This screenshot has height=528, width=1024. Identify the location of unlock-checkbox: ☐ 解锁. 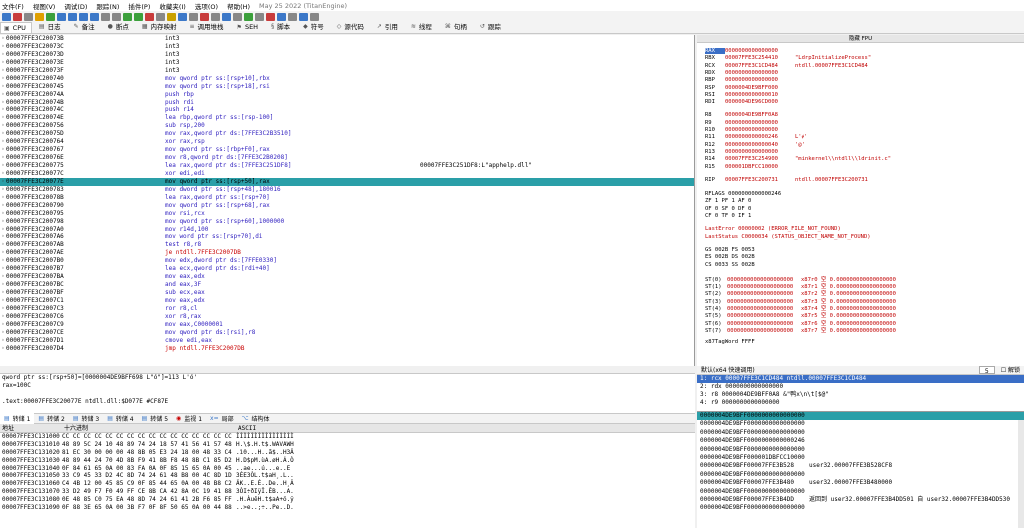
(1010, 370).